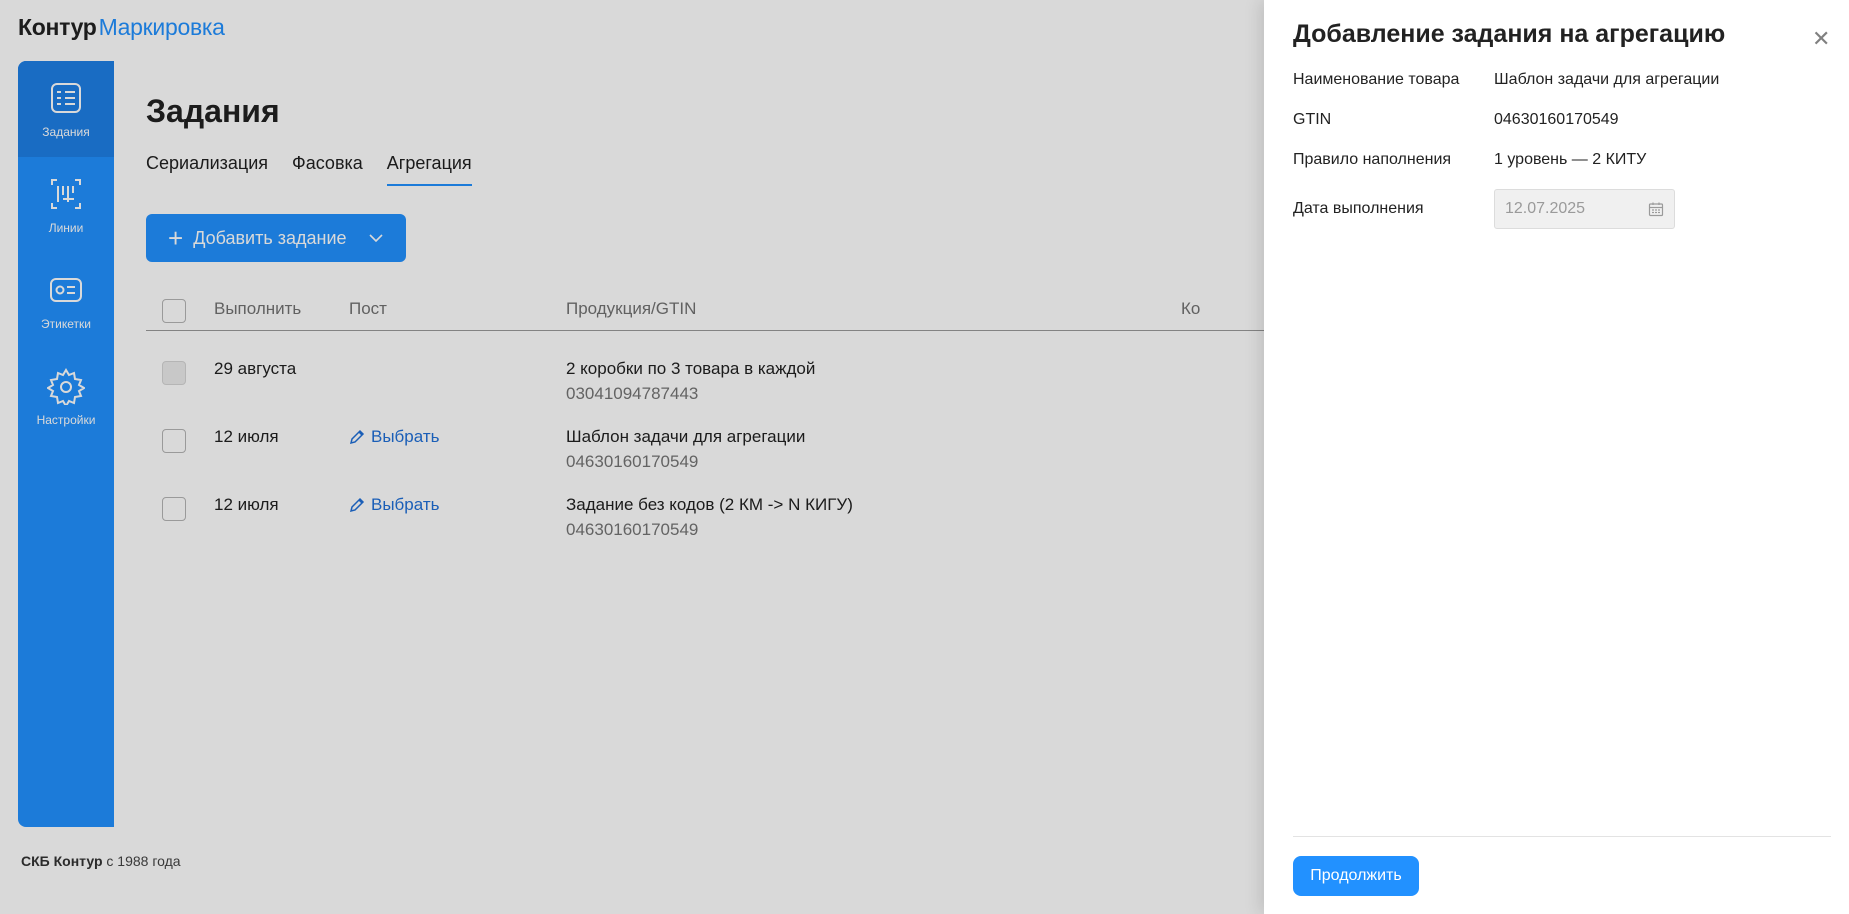  Describe the element at coordinates (1372, 159) in the screenshot. I see `field-label-rule: Правило наполнения` at that location.